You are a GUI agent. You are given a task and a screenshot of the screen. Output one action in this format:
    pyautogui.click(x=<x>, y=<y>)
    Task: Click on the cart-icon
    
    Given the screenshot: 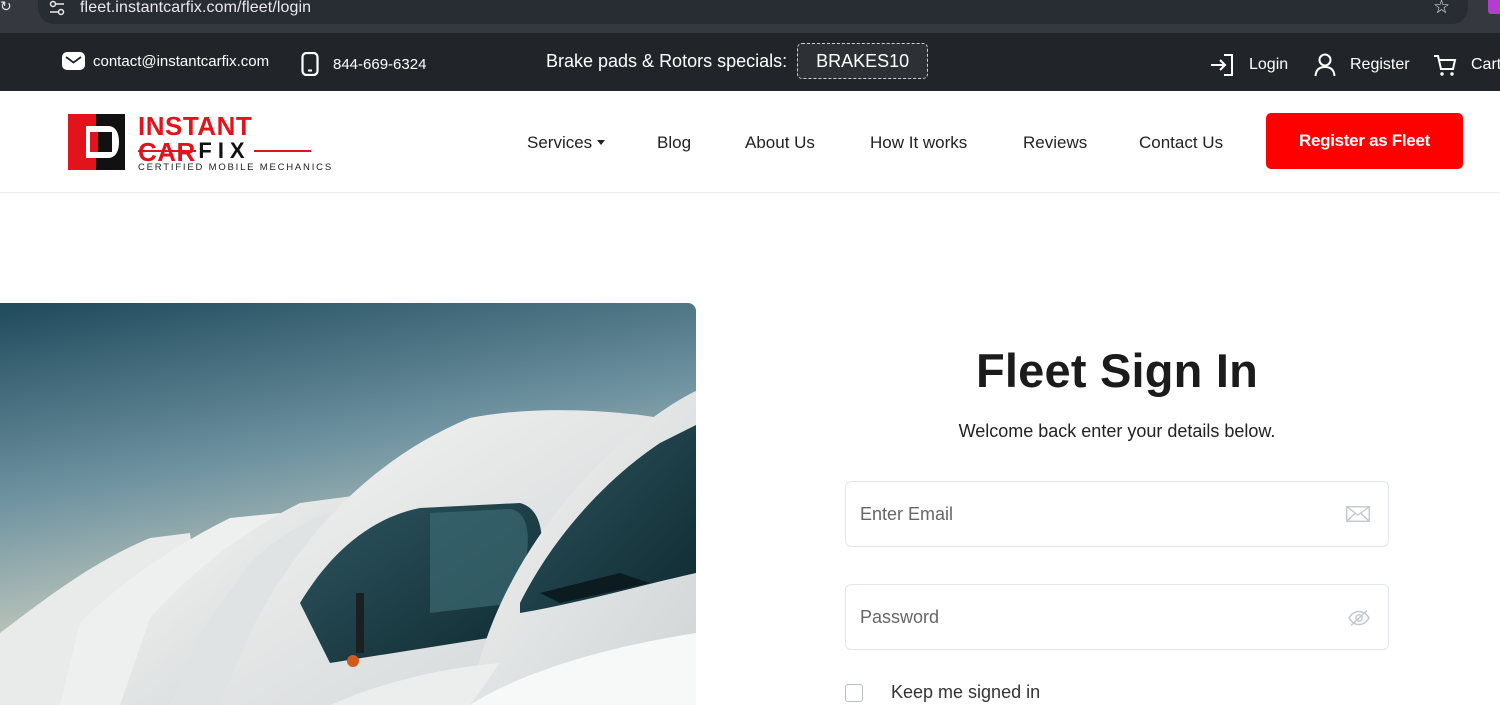 What is the action you would take?
    pyautogui.click(x=1445, y=65)
    